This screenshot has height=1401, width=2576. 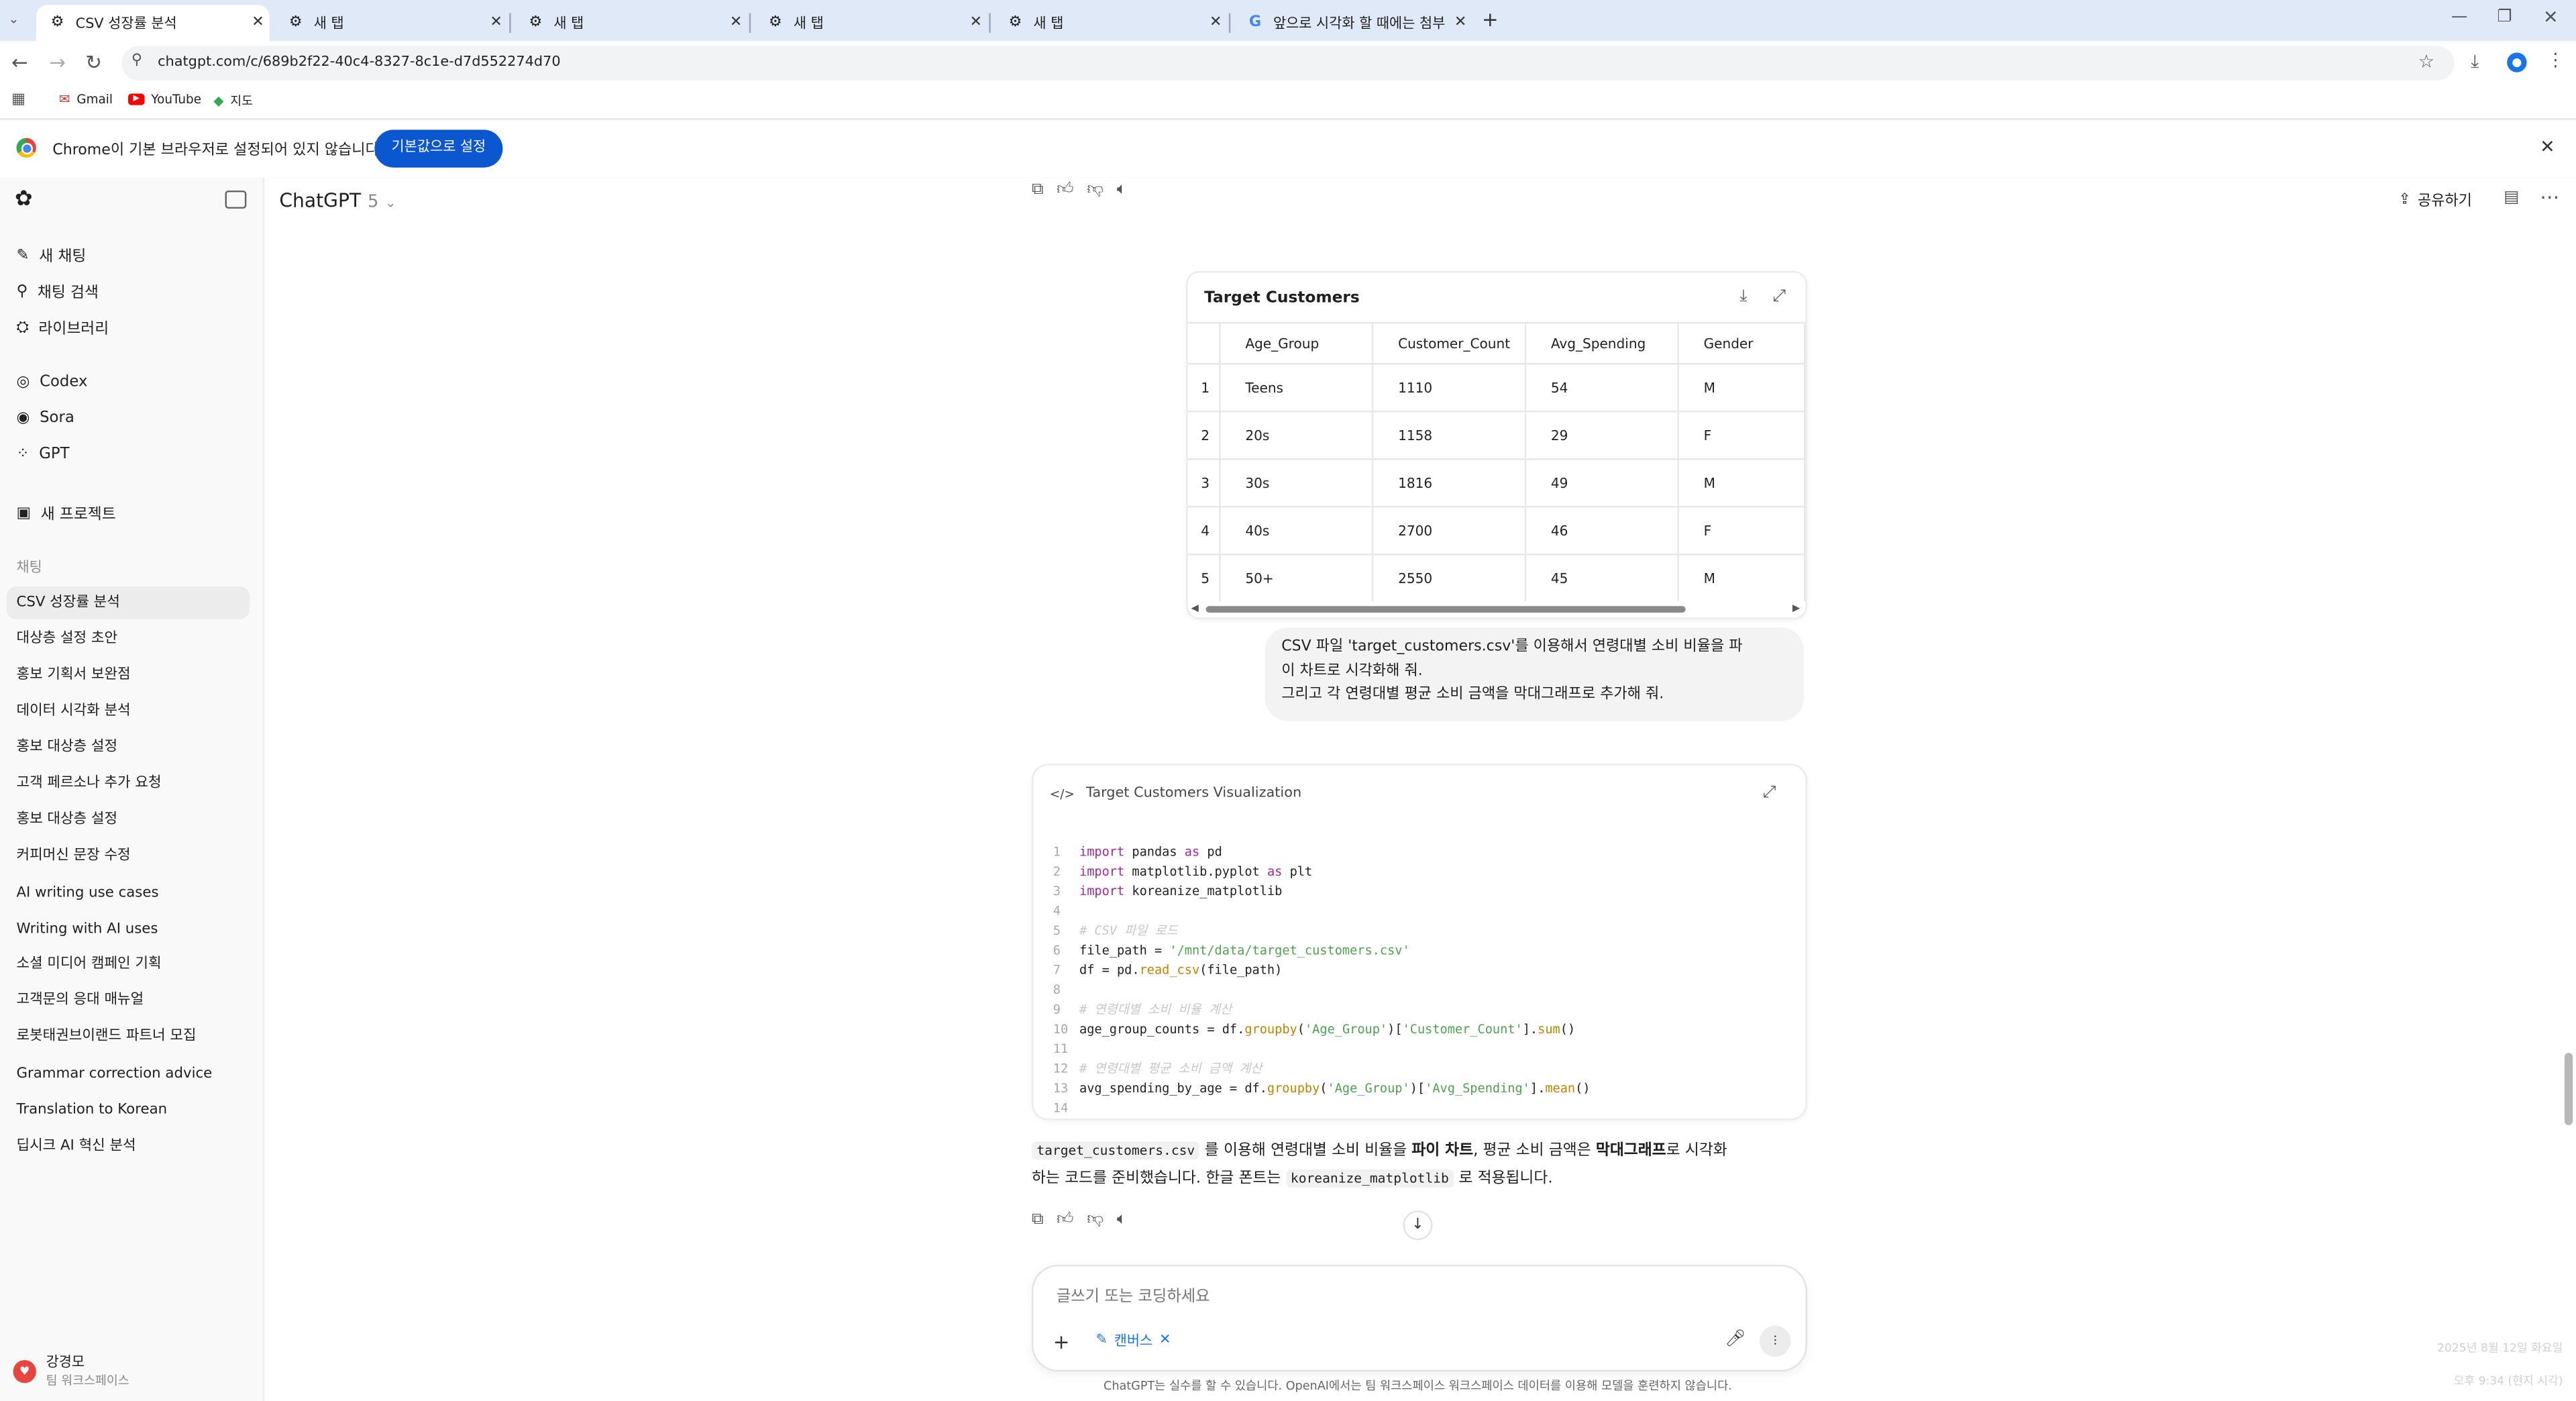 What do you see at coordinates (1769, 793) in the screenshot?
I see `expand-code-icon: ⤢` at bounding box center [1769, 793].